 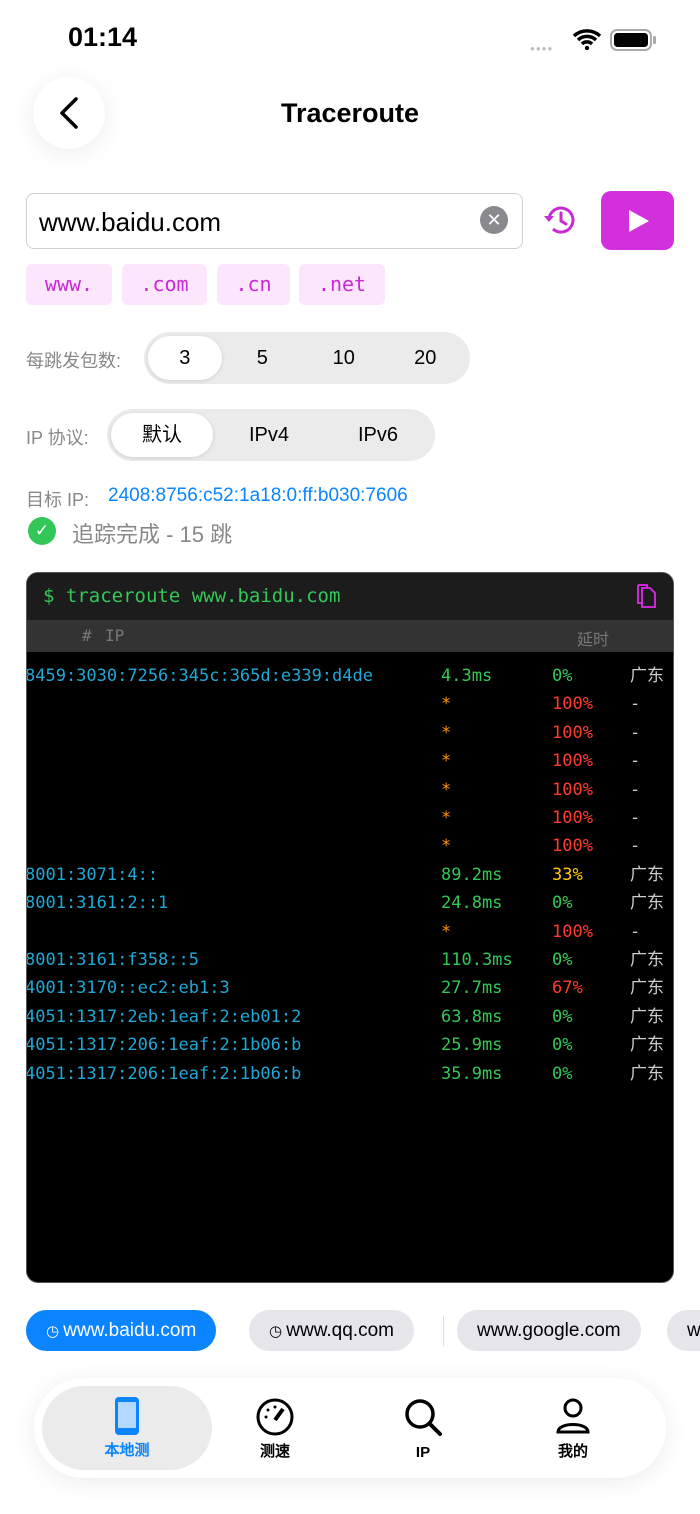 I want to click on hop-ip: 8001:3071:4::, so click(x=92, y=874).